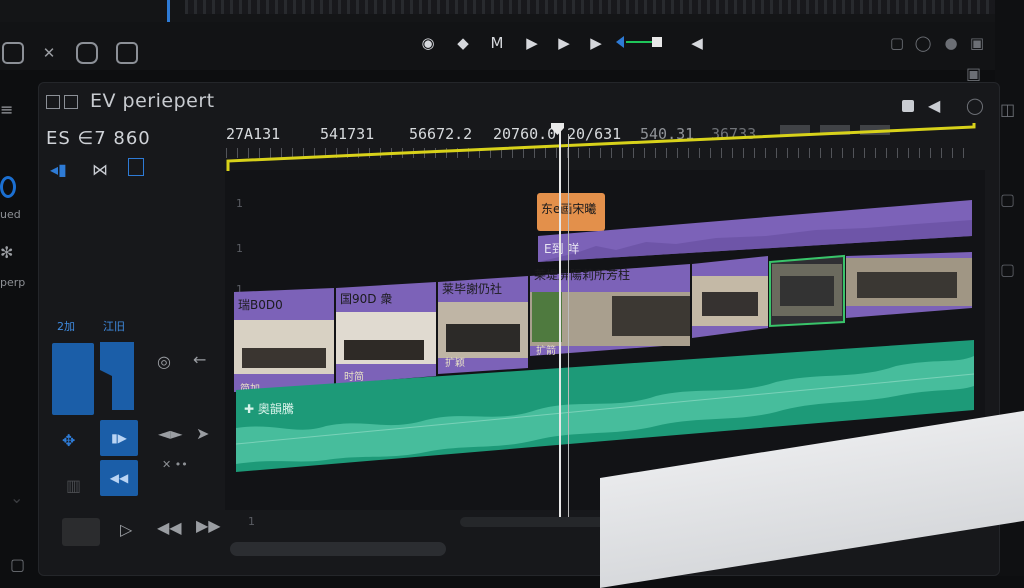  What do you see at coordinates (472, 289) in the screenshot?
I see `video-clip-label: 莱毕謝仍社` at bounding box center [472, 289].